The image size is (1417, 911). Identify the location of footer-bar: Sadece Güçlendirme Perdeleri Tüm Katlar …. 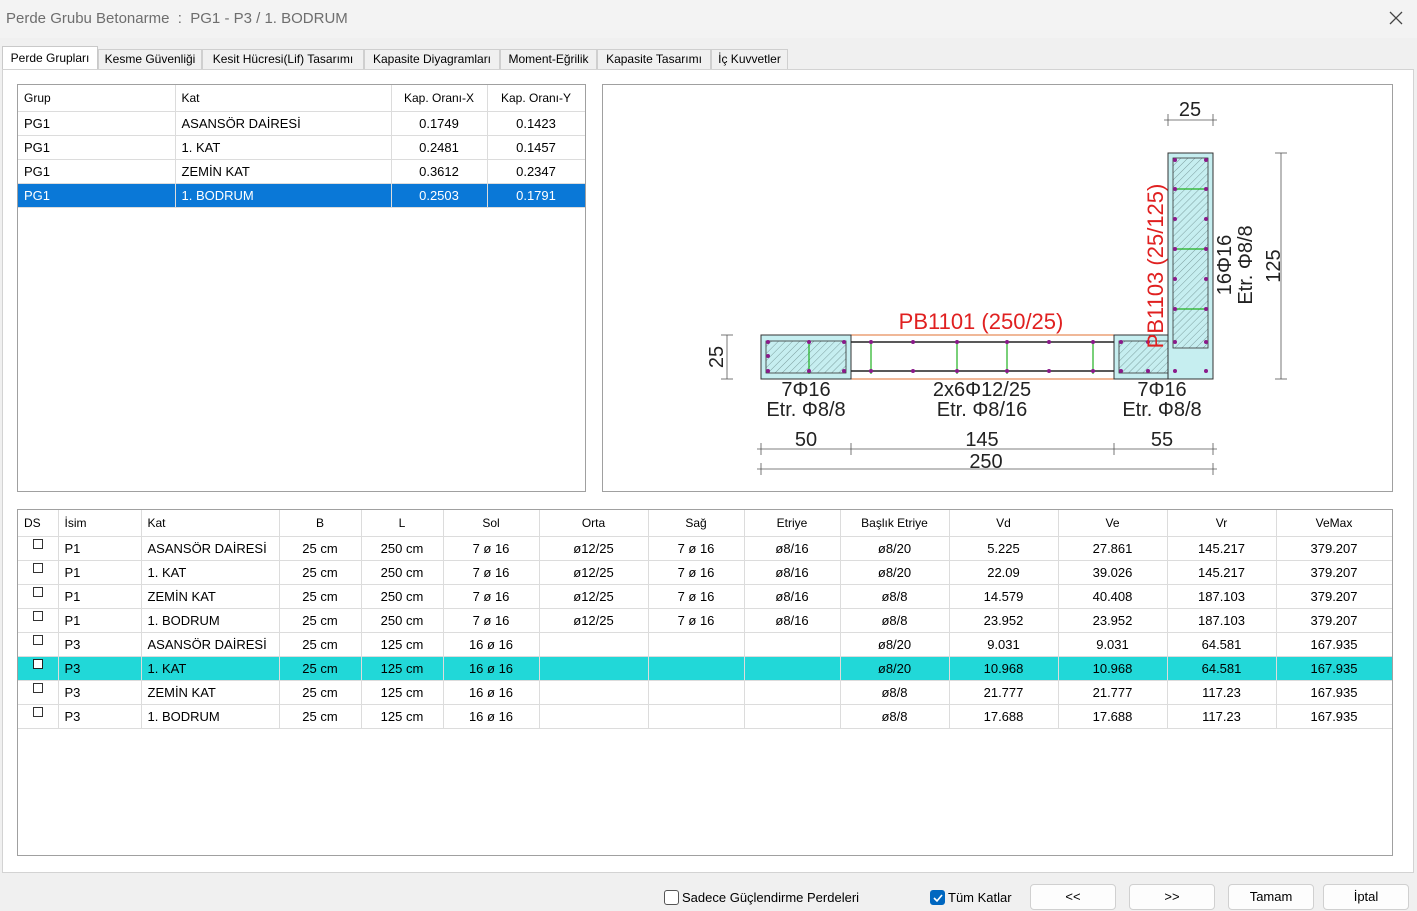
(708, 893).